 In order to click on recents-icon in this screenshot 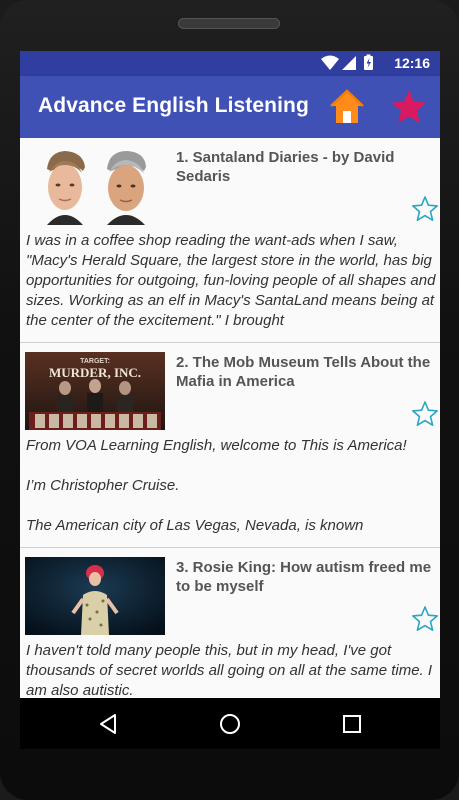, I will do `click(352, 724)`.